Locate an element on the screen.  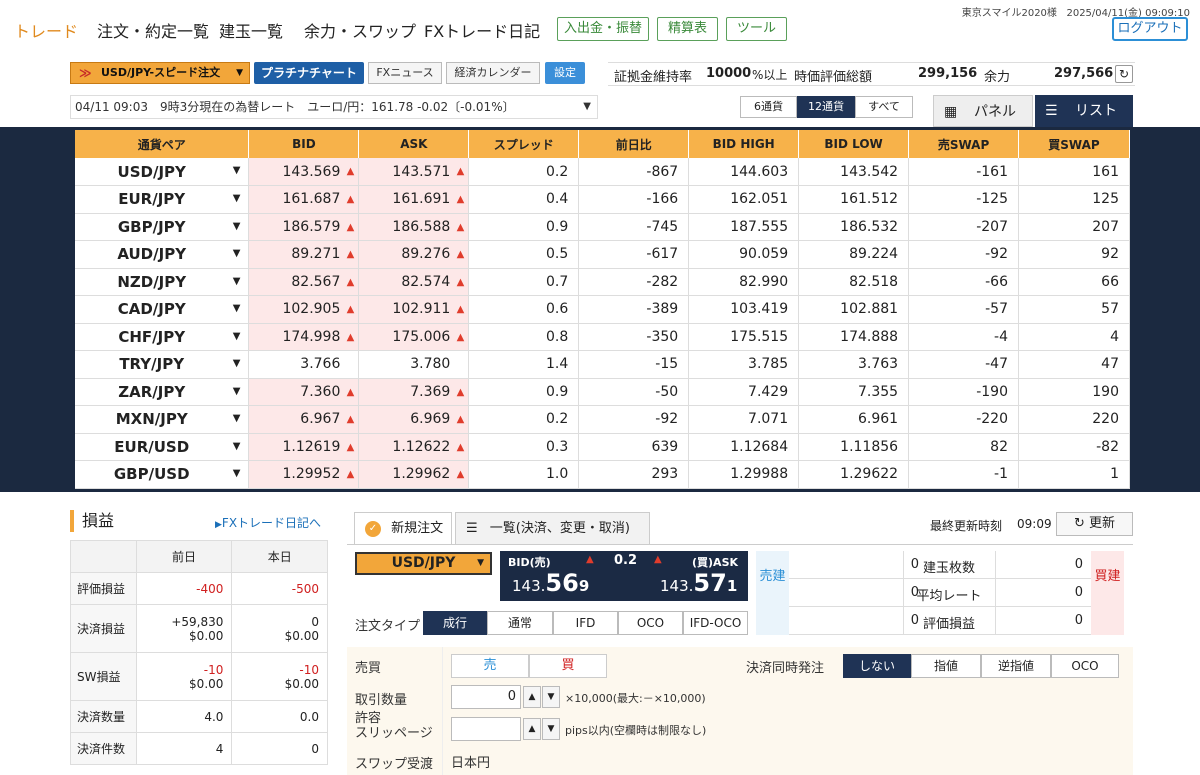
rate-header: BID HIGH is located at coordinates (744, 144).